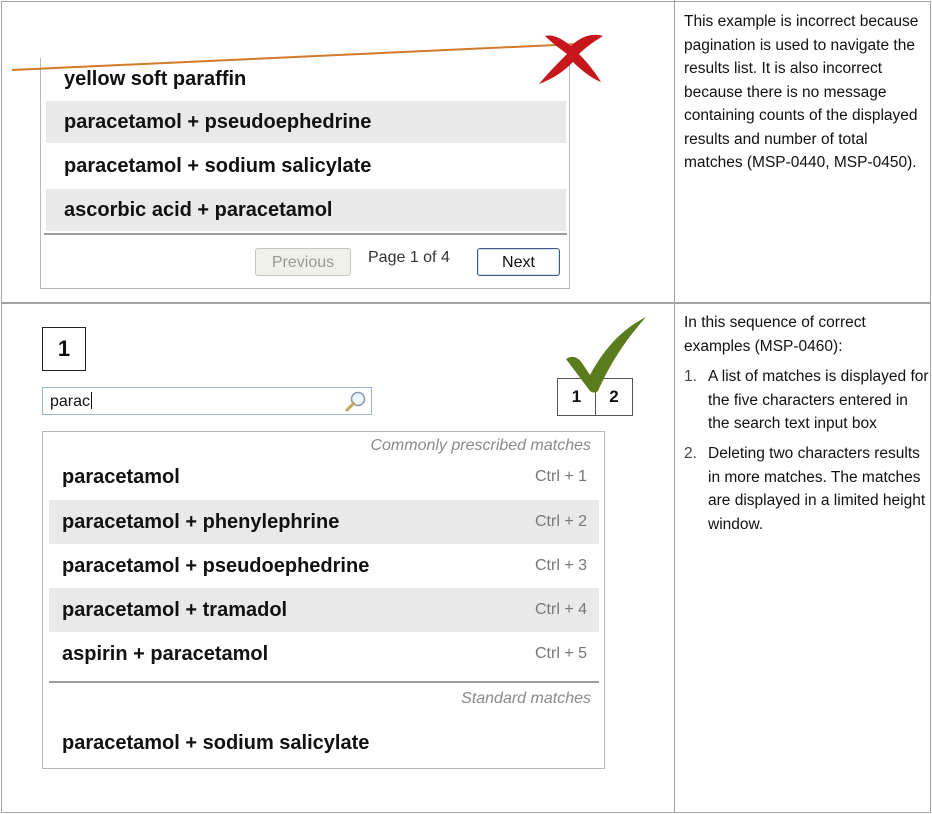 The height and width of the screenshot is (814, 932). Describe the element at coordinates (324, 654) in the screenshot. I see `list-item: aspirin + paracetamol Ctrl + 5` at that location.